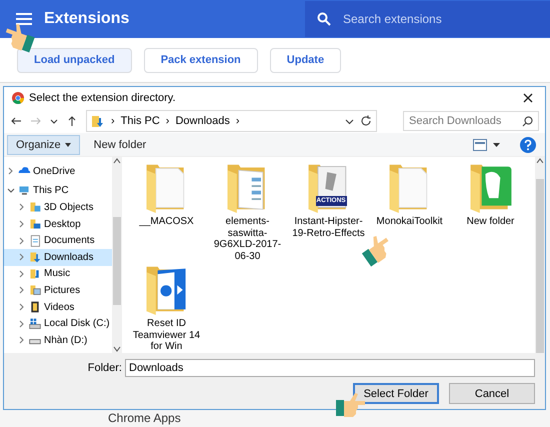  I want to click on scroll-down-icon, so click(117, 349).